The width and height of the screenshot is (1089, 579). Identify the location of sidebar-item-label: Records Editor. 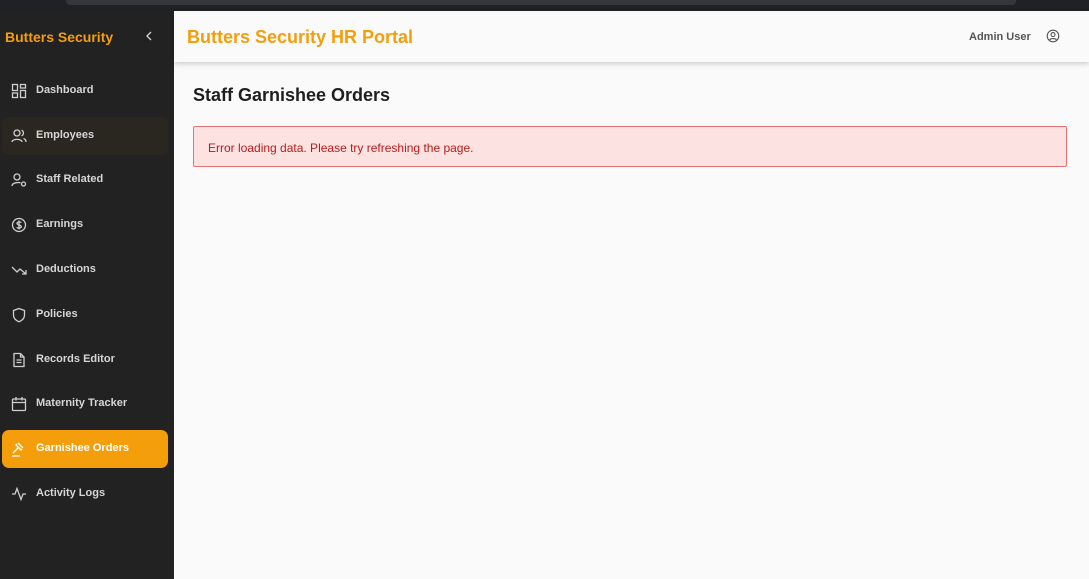
(75, 359).